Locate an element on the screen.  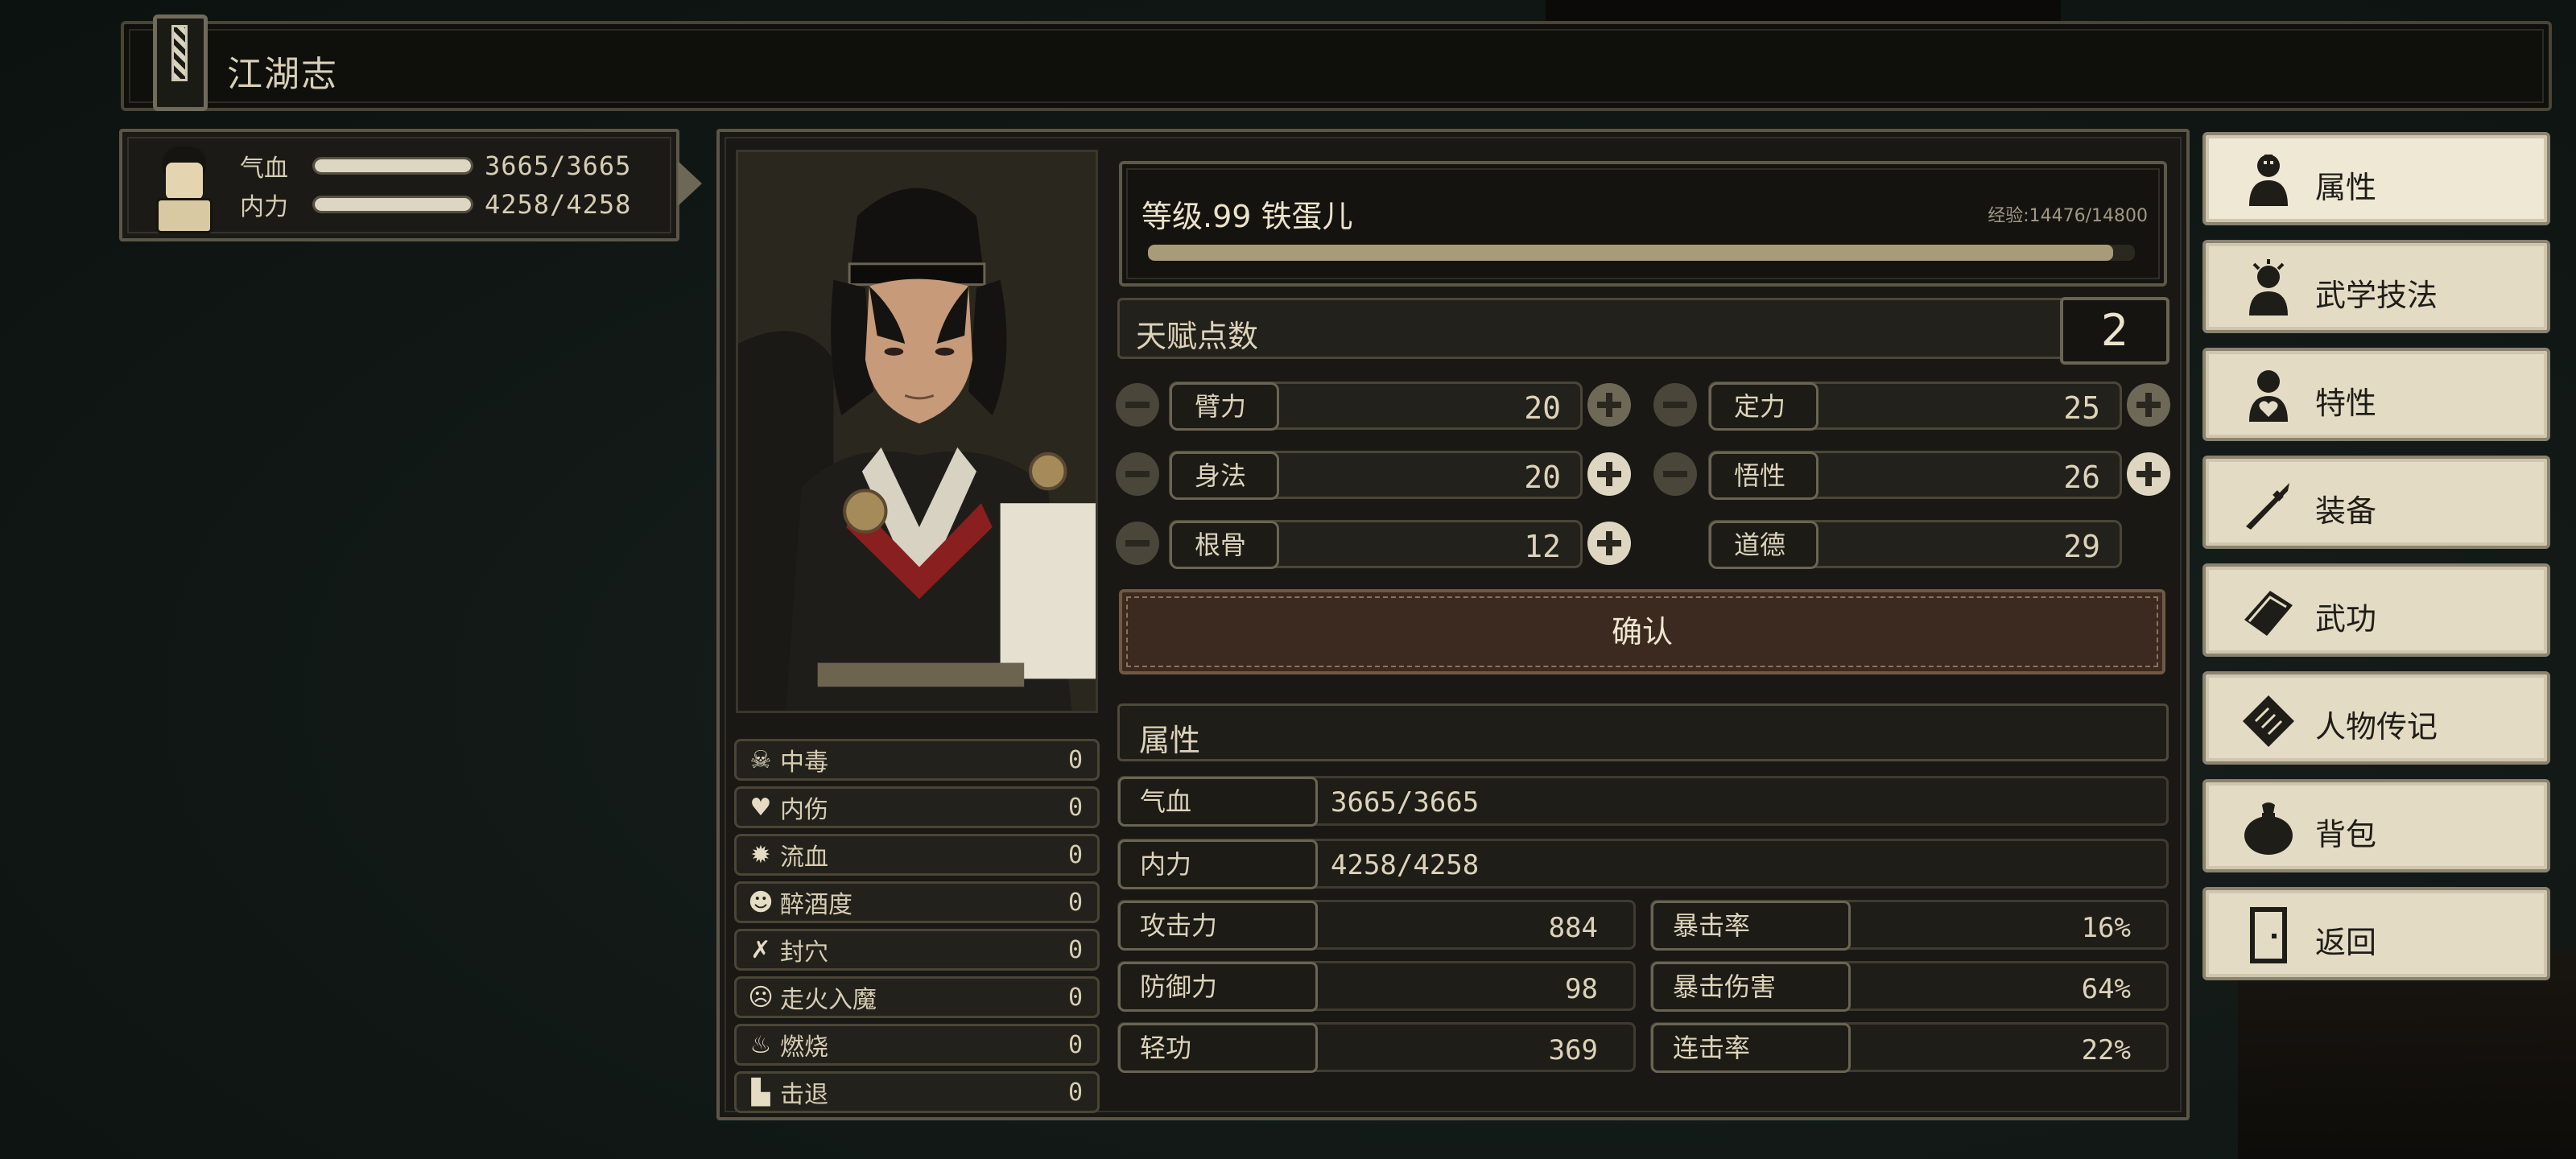
mini-mp-label: 内力 is located at coordinates (264, 207).